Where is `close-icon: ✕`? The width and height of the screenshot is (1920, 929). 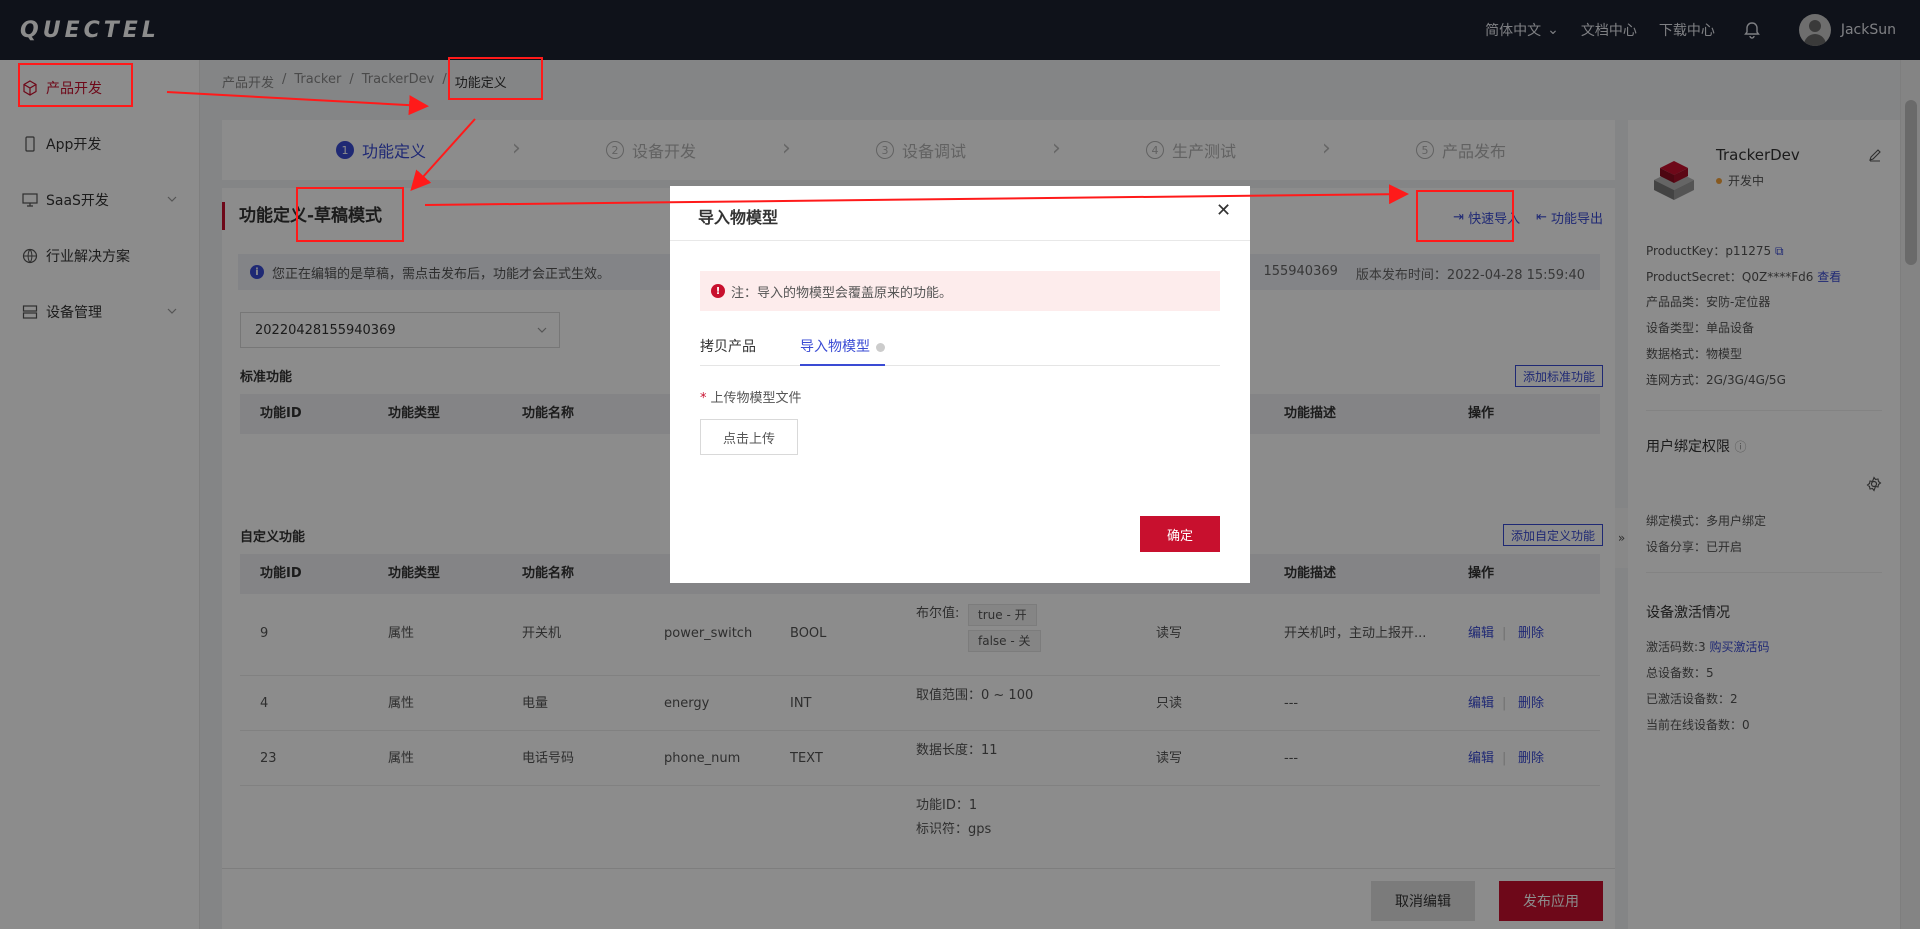
close-icon: ✕ is located at coordinates (1223, 211).